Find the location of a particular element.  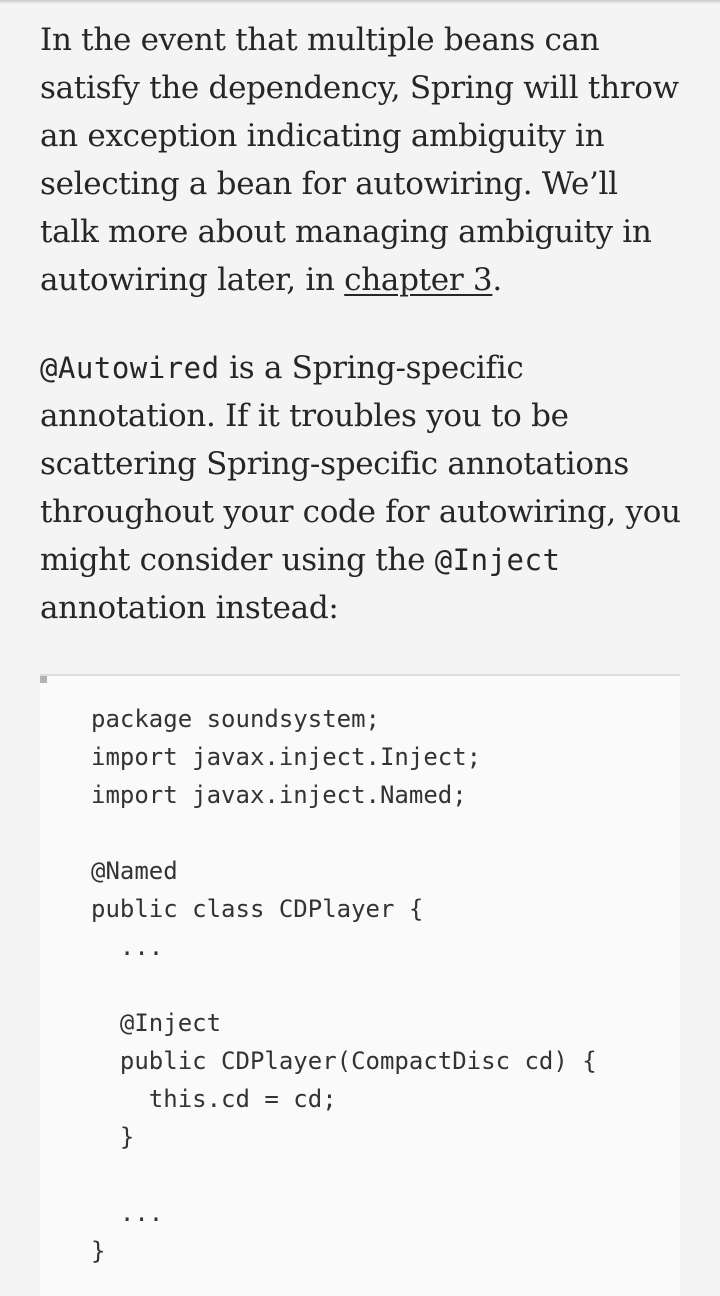

paragraph-text: . is located at coordinates (497, 280).